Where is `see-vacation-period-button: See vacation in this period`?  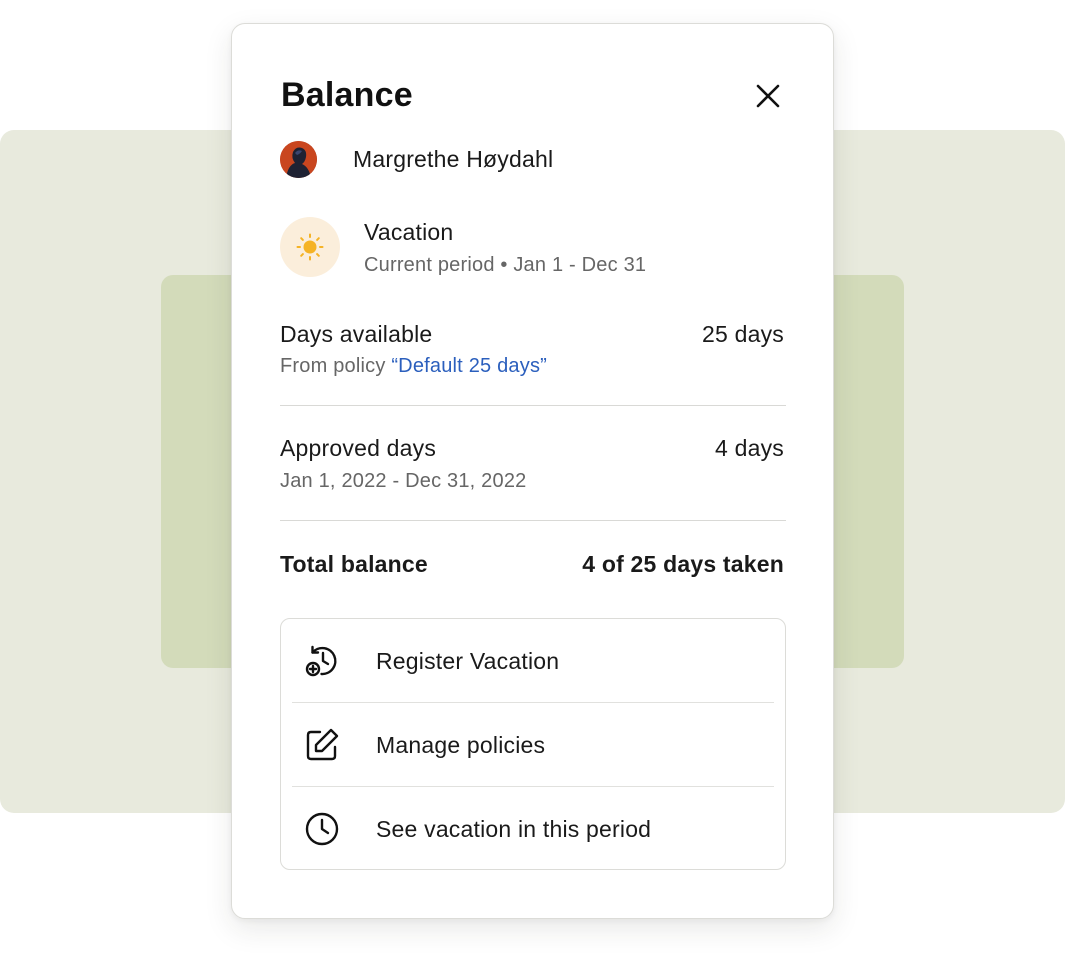 see-vacation-period-button: See vacation in this period is located at coordinates (533, 829).